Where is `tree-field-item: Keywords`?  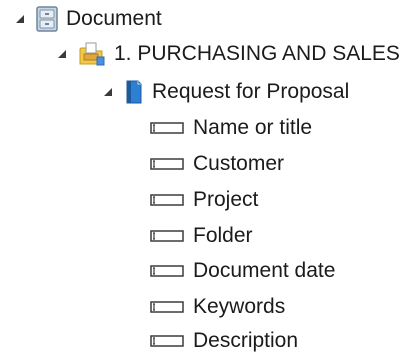 tree-field-item: Keywords is located at coordinates (217, 307).